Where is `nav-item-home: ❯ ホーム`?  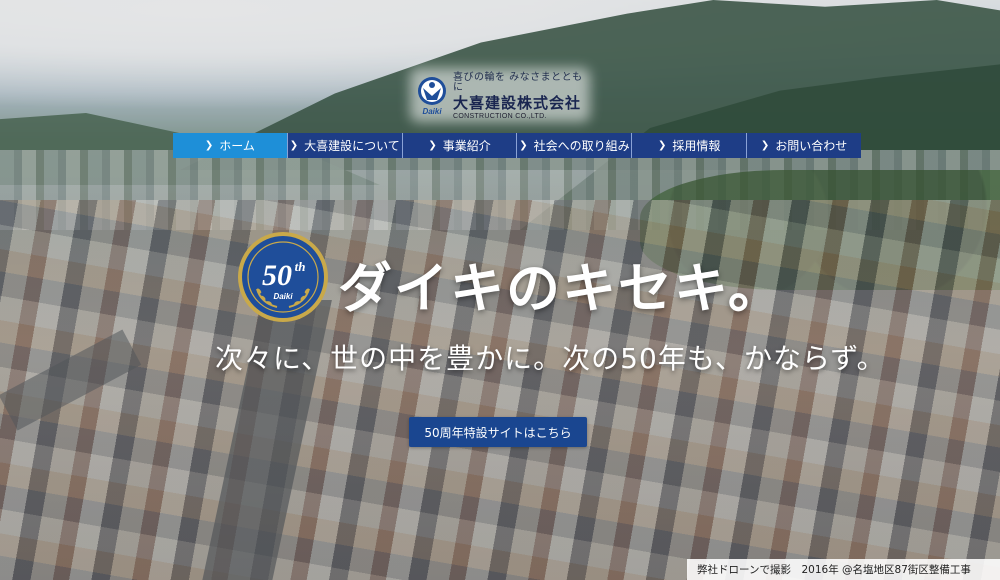
nav-item-home: ❯ ホーム is located at coordinates (230, 145).